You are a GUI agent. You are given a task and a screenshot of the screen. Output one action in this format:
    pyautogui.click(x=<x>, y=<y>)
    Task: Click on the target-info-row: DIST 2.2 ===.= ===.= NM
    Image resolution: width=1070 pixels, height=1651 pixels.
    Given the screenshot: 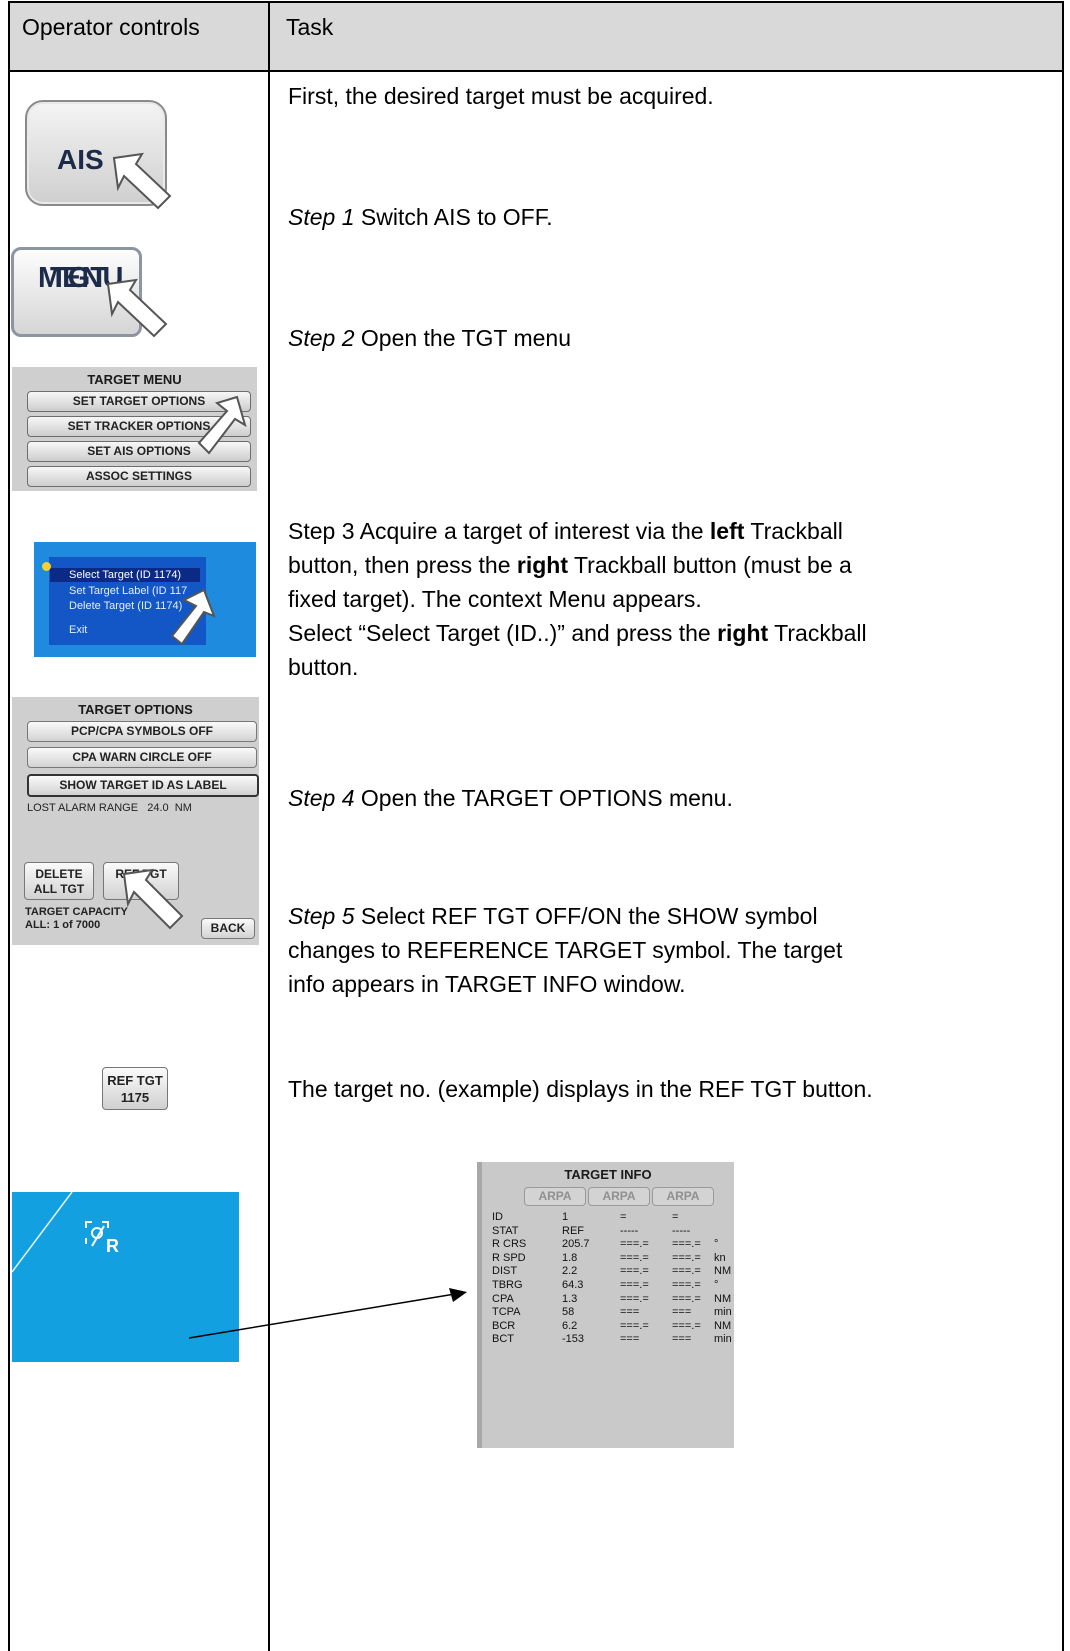 What is the action you would take?
    pyautogui.click(x=612, y=1271)
    